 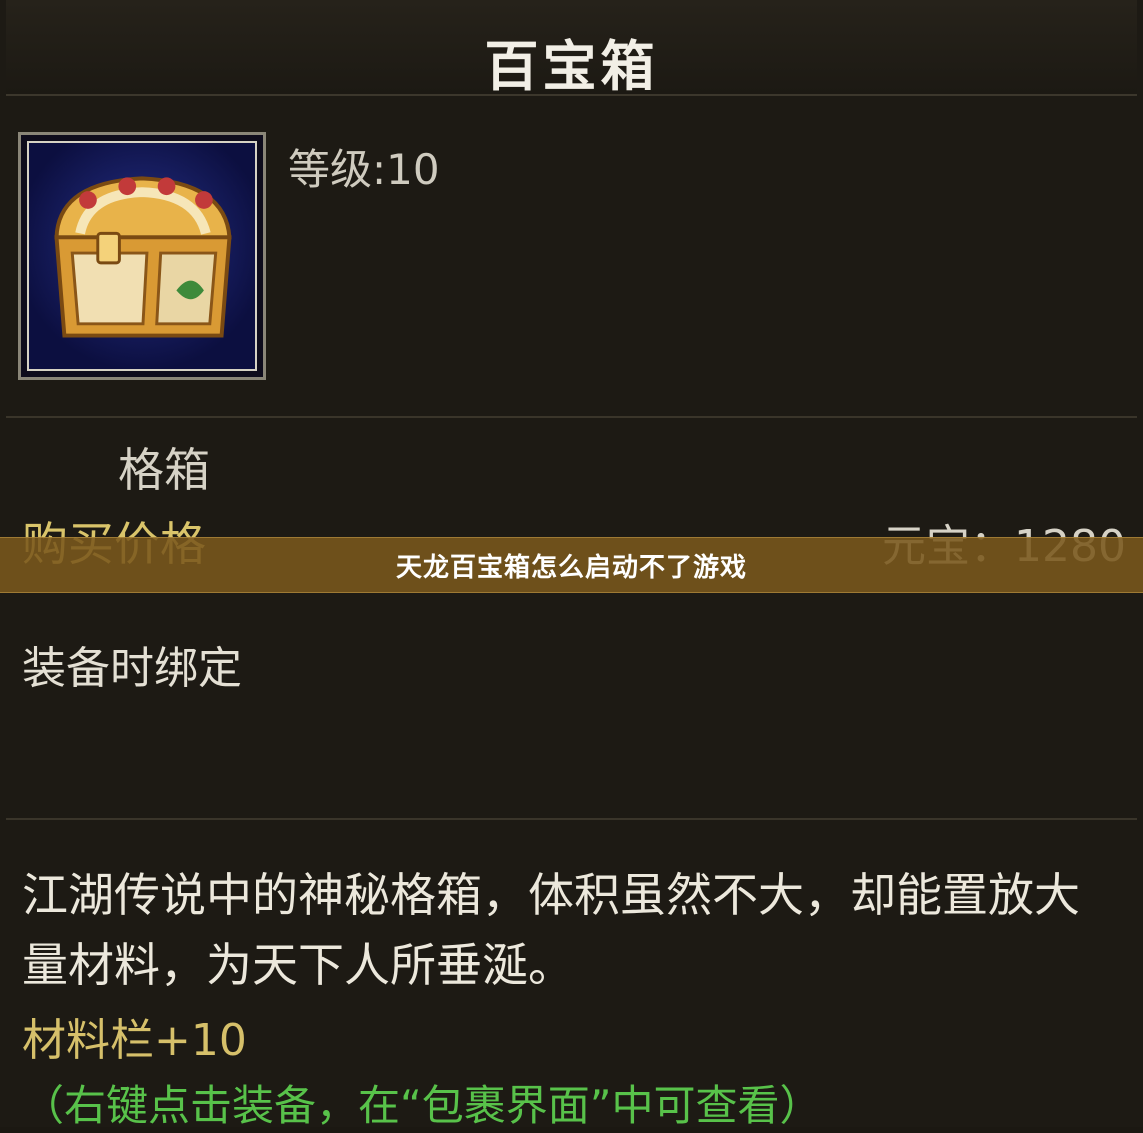 I want to click on item-level: 等级:10, so click(x=364, y=166).